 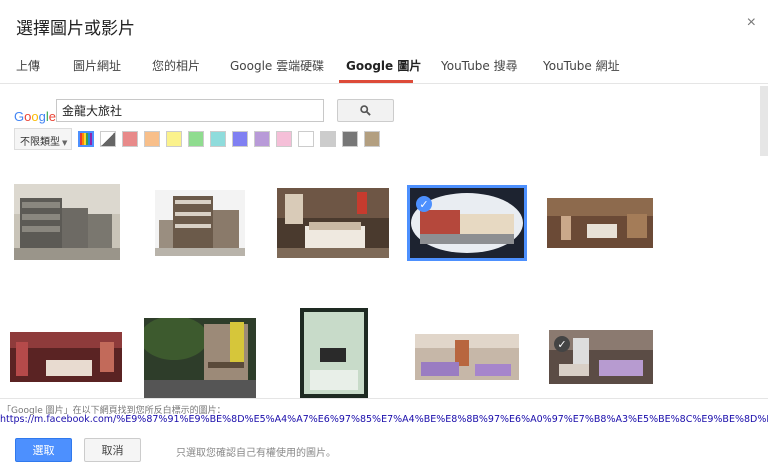 What do you see at coordinates (35, 116) in the screenshot?
I see `google-logo: Google` at bounding box center [35, 116].